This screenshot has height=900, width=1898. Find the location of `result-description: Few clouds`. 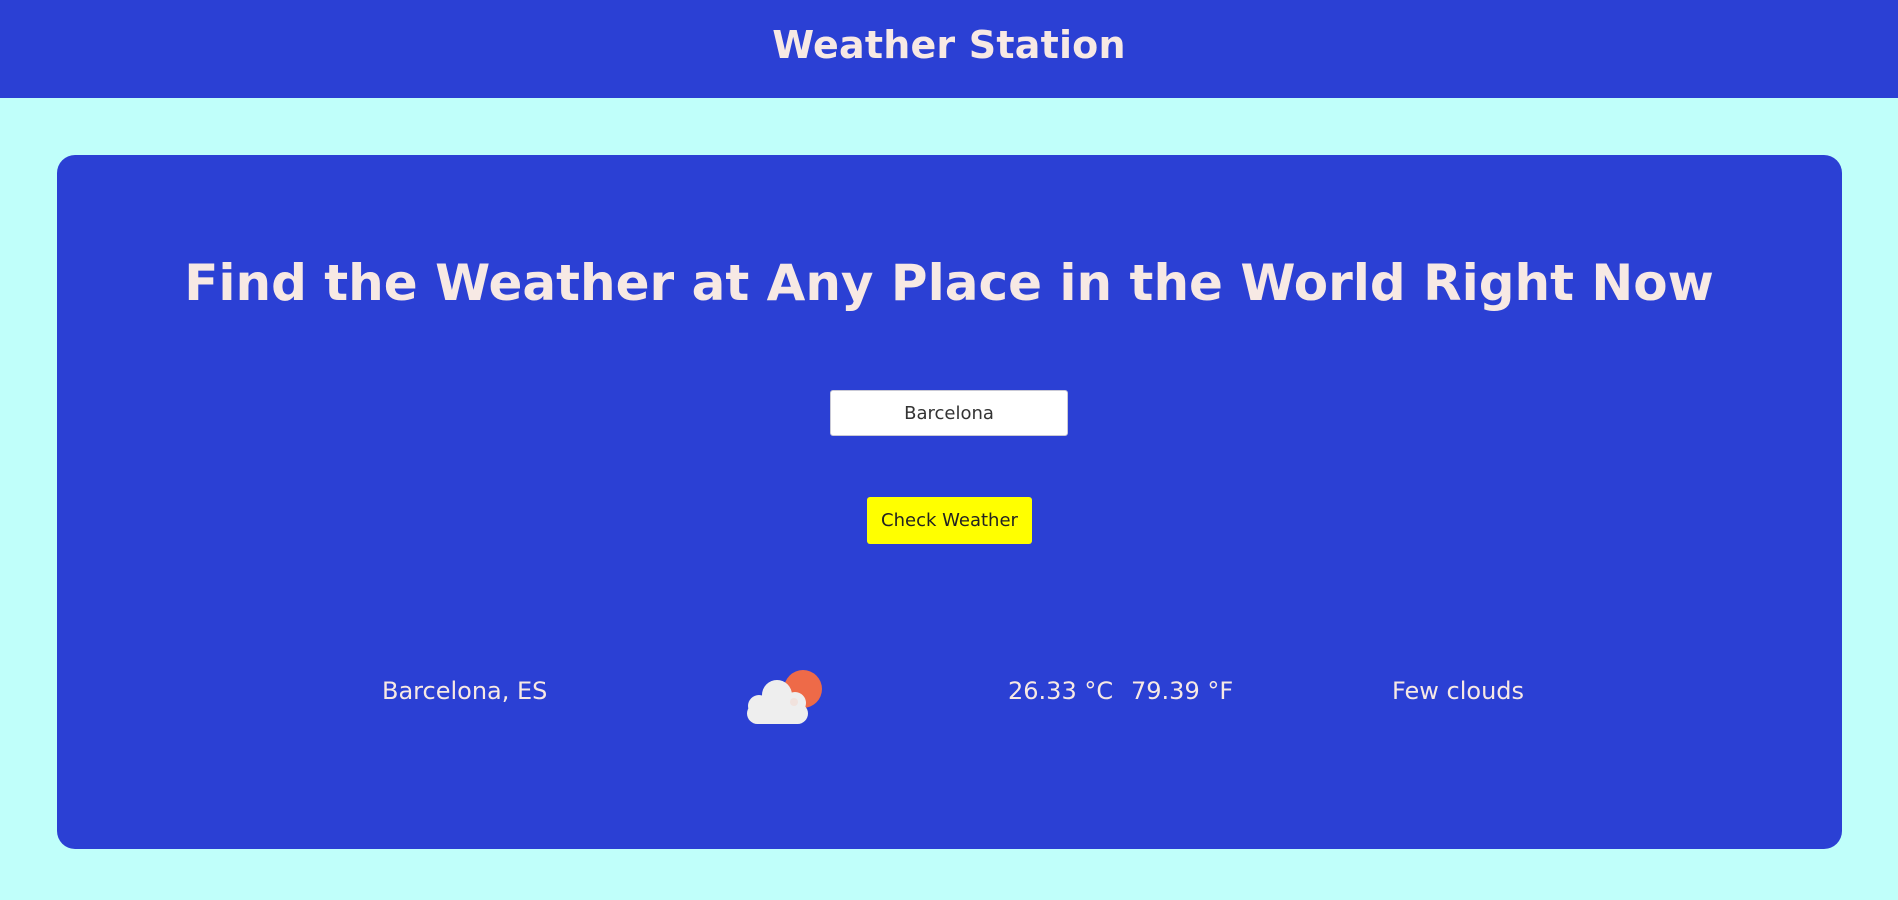

result-description: Few clouds is located at coordinates (1458, 691).